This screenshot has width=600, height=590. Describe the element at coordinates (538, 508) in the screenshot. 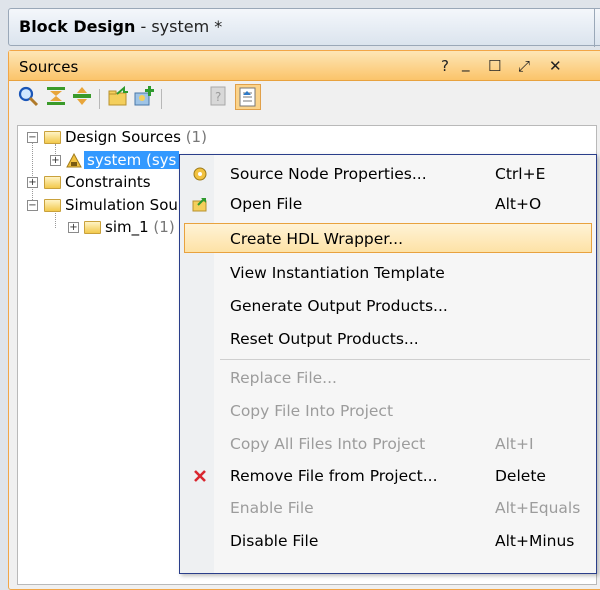

I see `menu-item-shortcut: Alt+Equals` at that location.